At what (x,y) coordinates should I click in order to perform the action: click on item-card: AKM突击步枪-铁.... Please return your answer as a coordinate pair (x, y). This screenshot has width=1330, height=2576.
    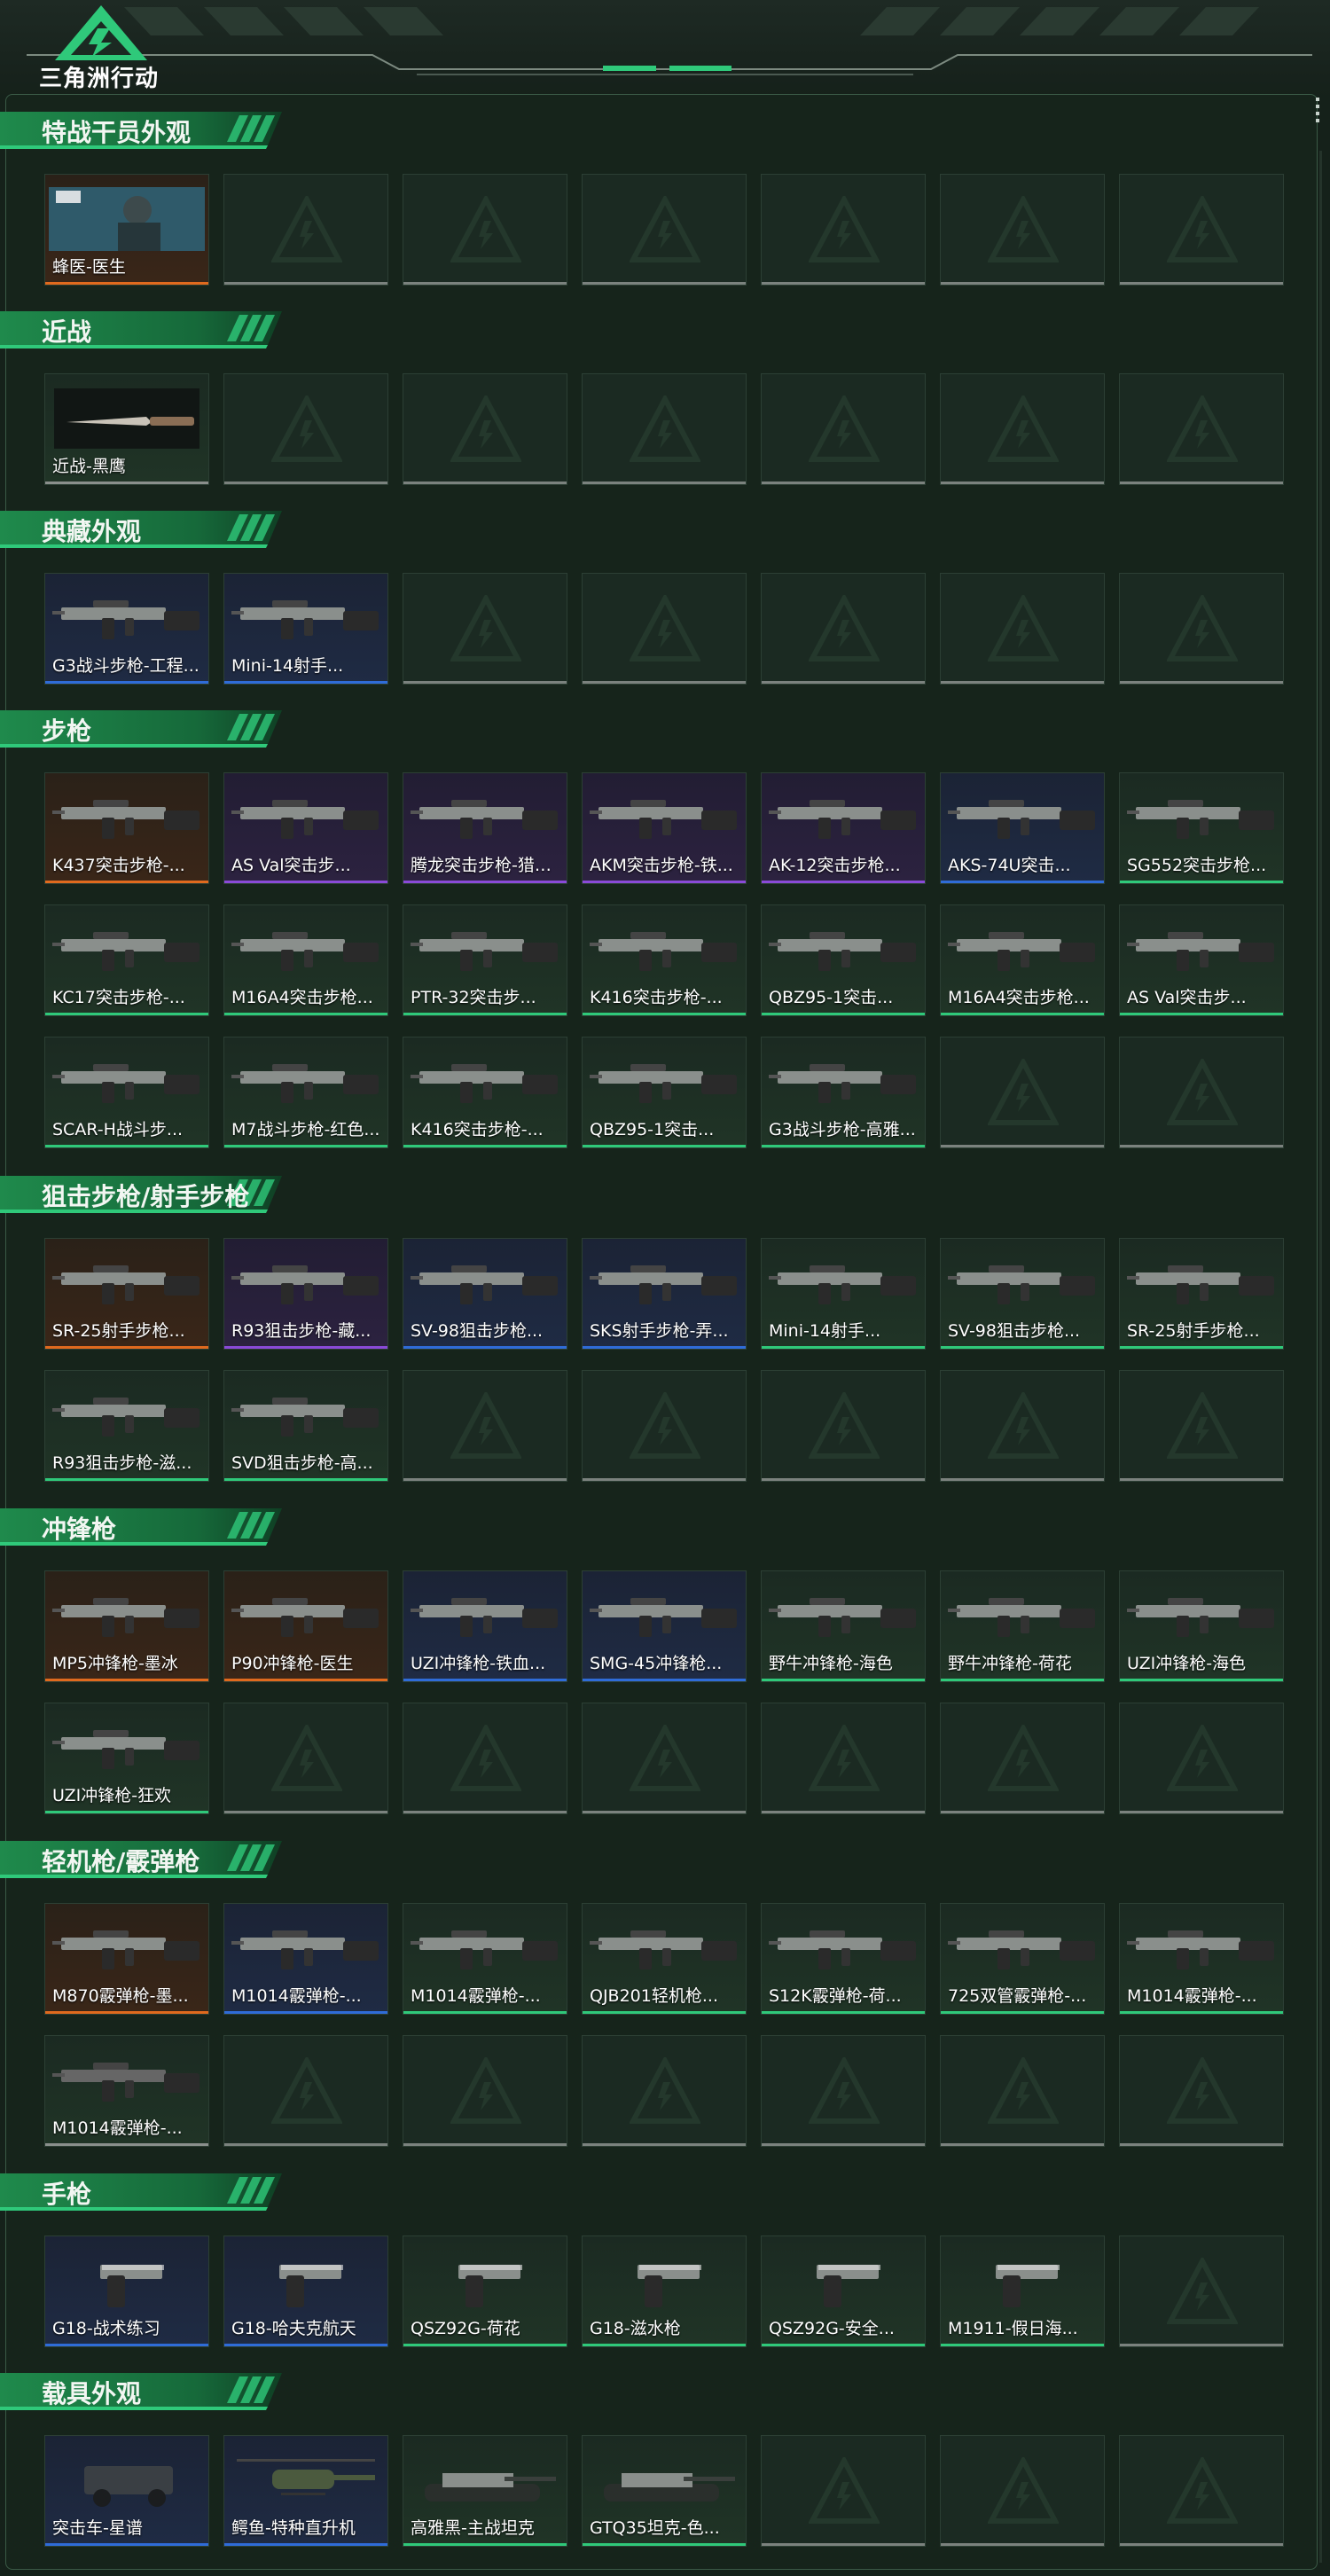
    Looking at the image, I should click on (664, 828).